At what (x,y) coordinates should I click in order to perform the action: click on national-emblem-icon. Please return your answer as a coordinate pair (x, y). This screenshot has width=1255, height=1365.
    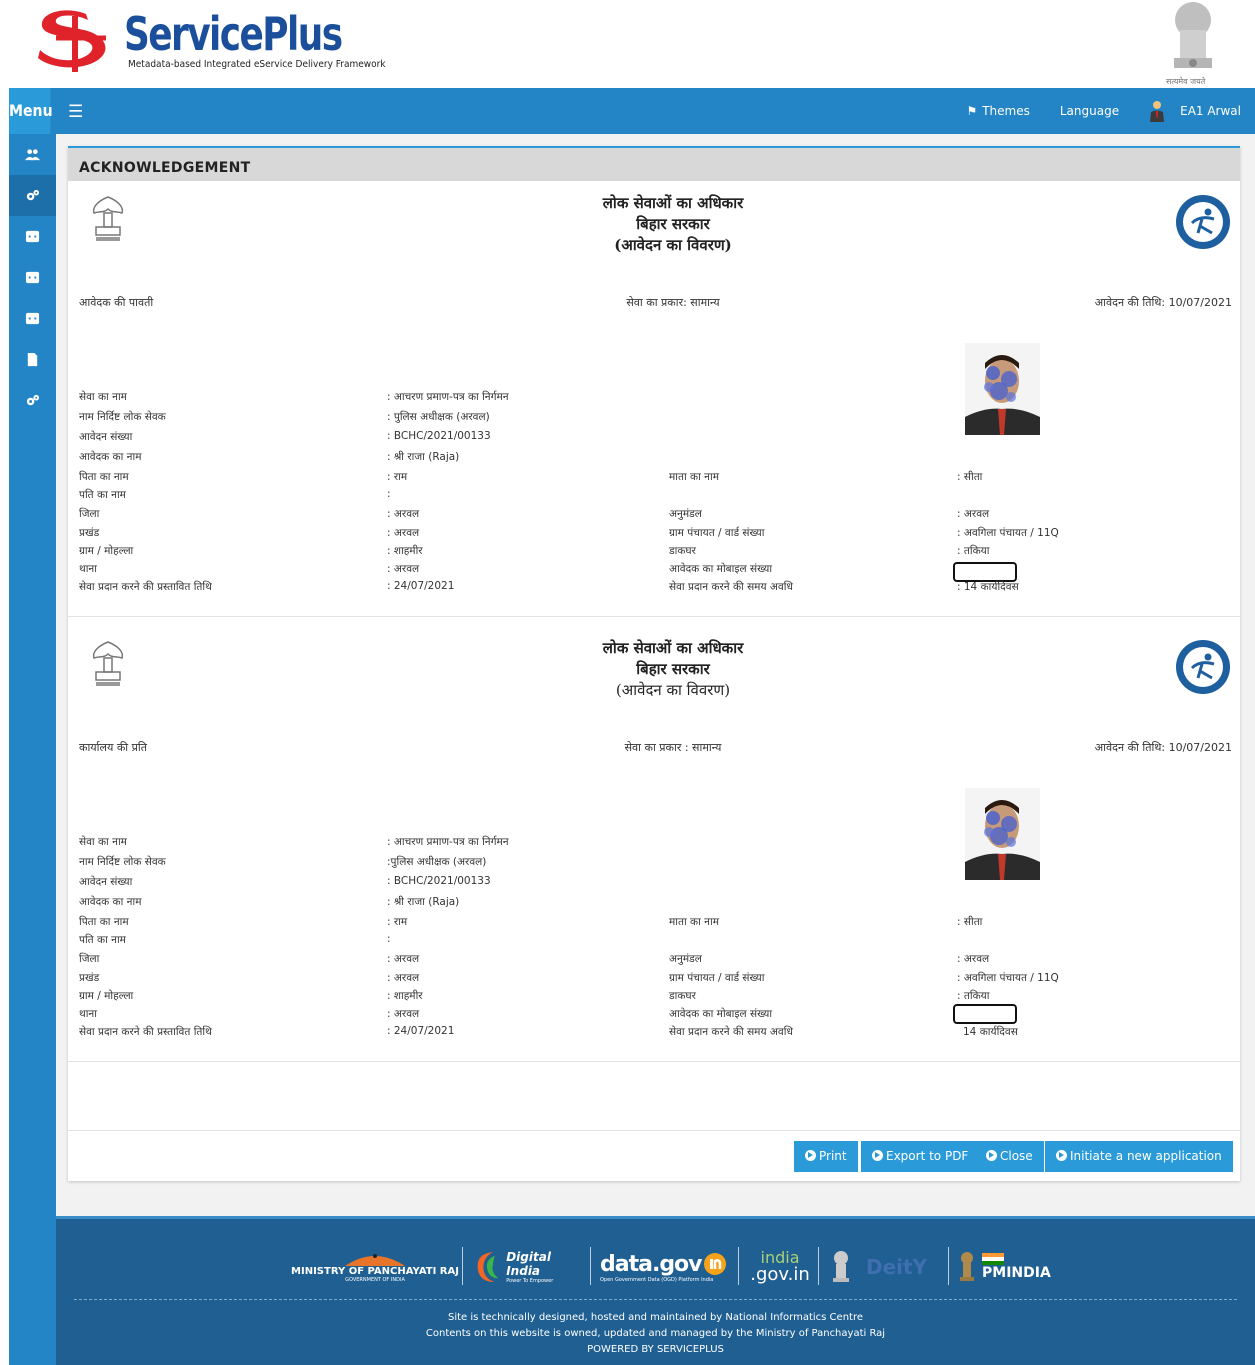
    Looking at the image, I should click on (1193, 35).